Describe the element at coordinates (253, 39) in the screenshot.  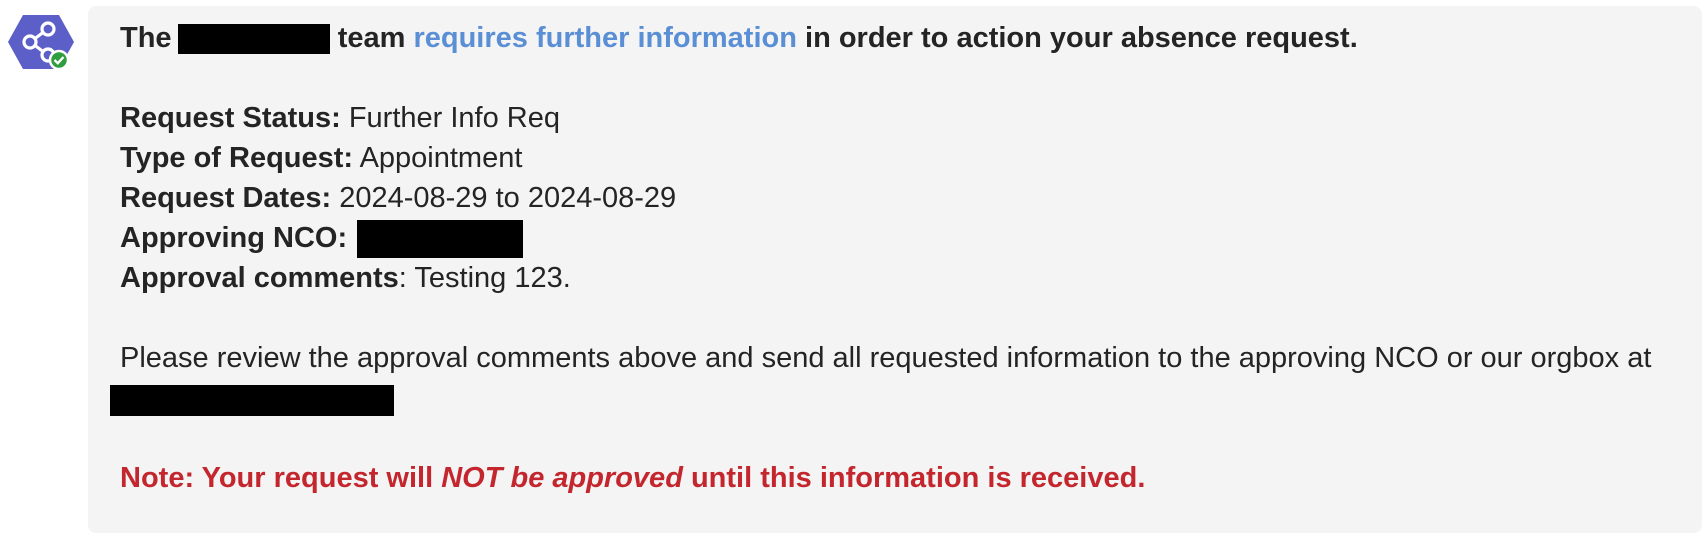
I see `redacted-team-name` at that location.